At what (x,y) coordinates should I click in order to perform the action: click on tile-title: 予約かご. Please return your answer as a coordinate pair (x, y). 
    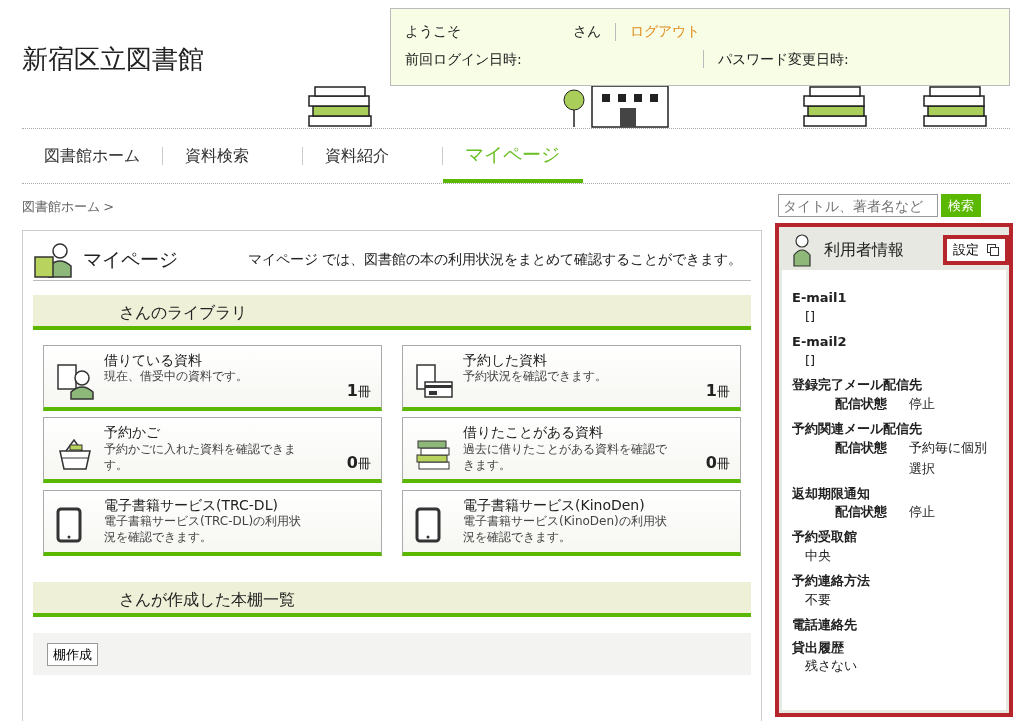
    Looking at the image, I should click on (132, 432).